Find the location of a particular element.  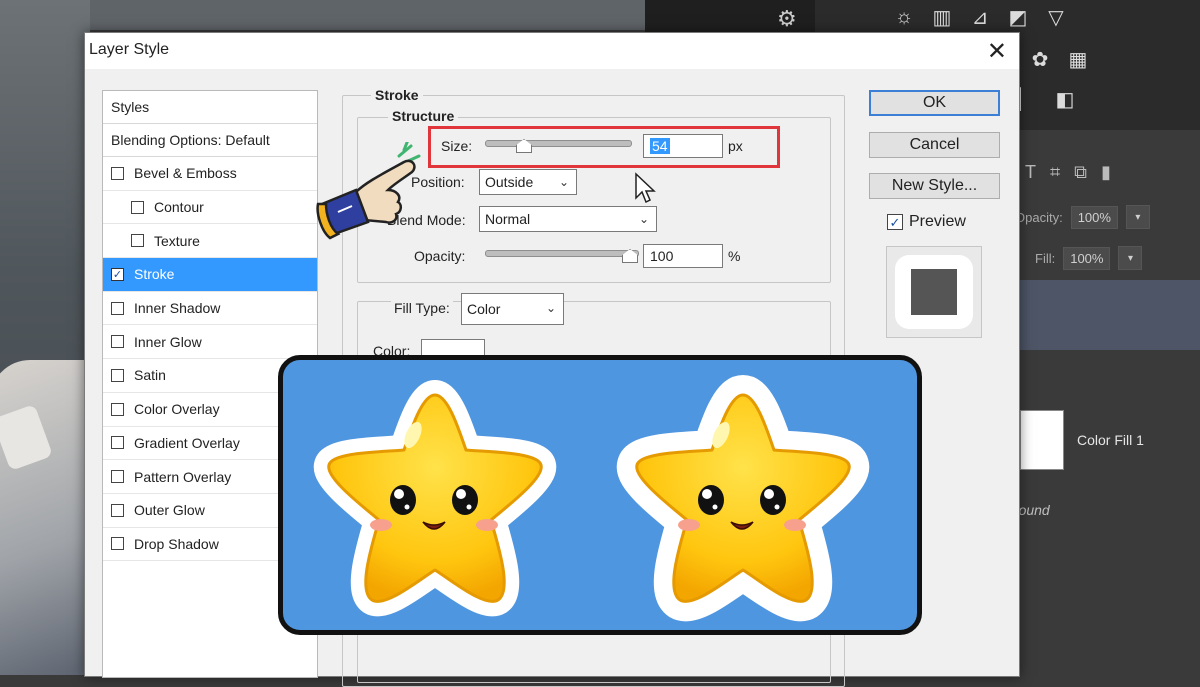

preview-checkbox-row: ✓ Preview is located at coordinates (926, 222).